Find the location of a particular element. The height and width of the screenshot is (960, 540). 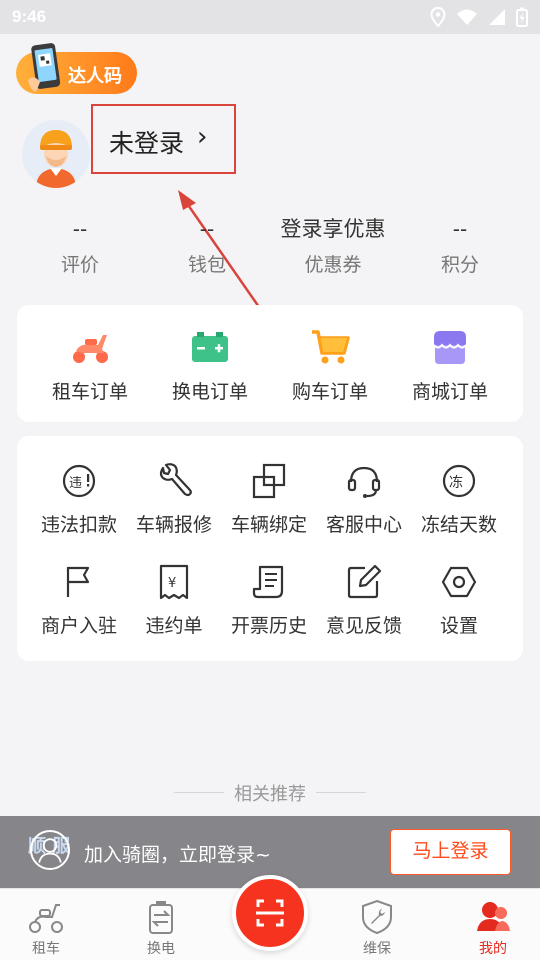

receipt-icon: ¥ is located at coordinates (174, 582).